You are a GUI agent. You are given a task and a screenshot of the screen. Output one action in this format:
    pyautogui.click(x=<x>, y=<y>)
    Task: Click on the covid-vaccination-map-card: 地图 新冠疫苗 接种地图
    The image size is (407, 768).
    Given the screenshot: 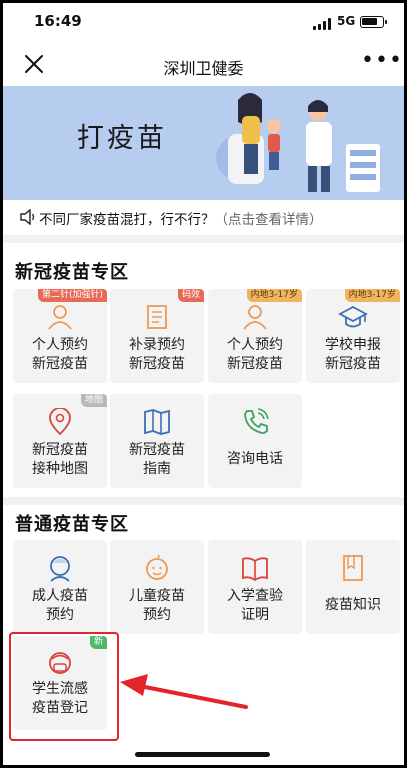 What is the action you would take?
    pyautogui.click(x=60, y=441)
    